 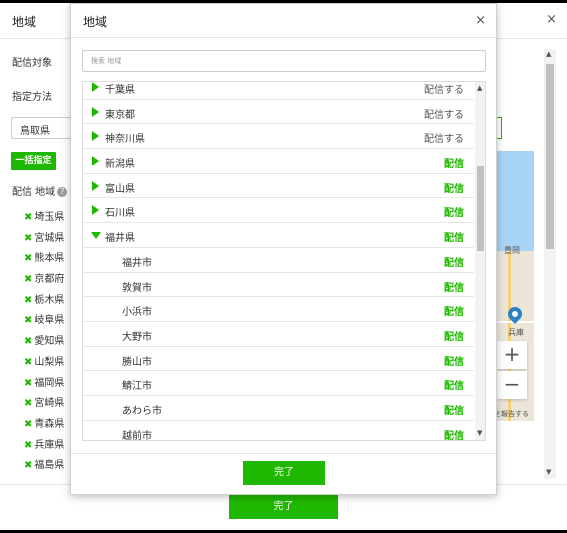 I want to click on modal-scrollbar: ▲ ▼, so click(x=480, y=261).